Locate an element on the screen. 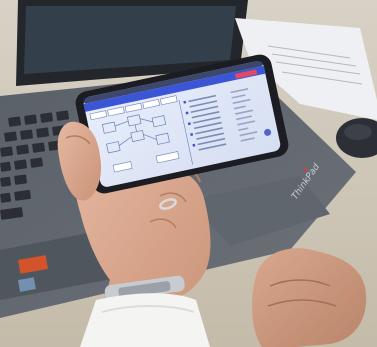  shirt-sleeve is located at coordinates (145, 320).